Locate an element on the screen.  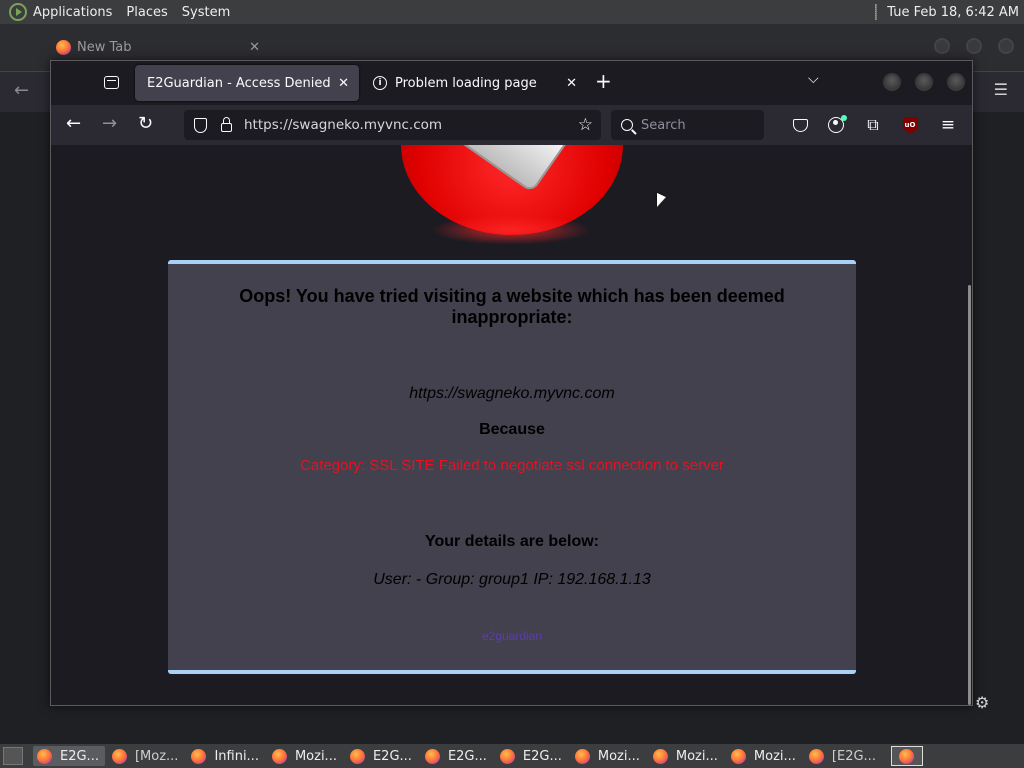
stop-sign-glow is located at coordinates (511, 230).